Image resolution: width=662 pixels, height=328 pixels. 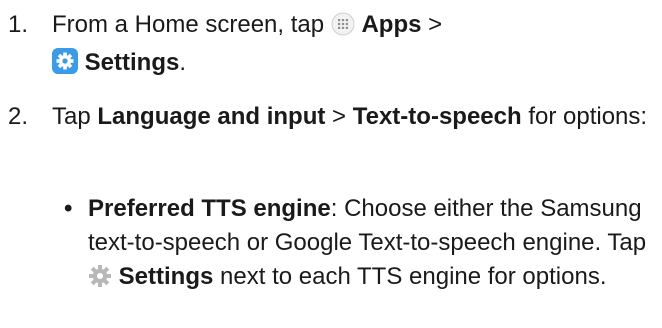 I want to click on step-number: 2., so click(x=18, y=116).